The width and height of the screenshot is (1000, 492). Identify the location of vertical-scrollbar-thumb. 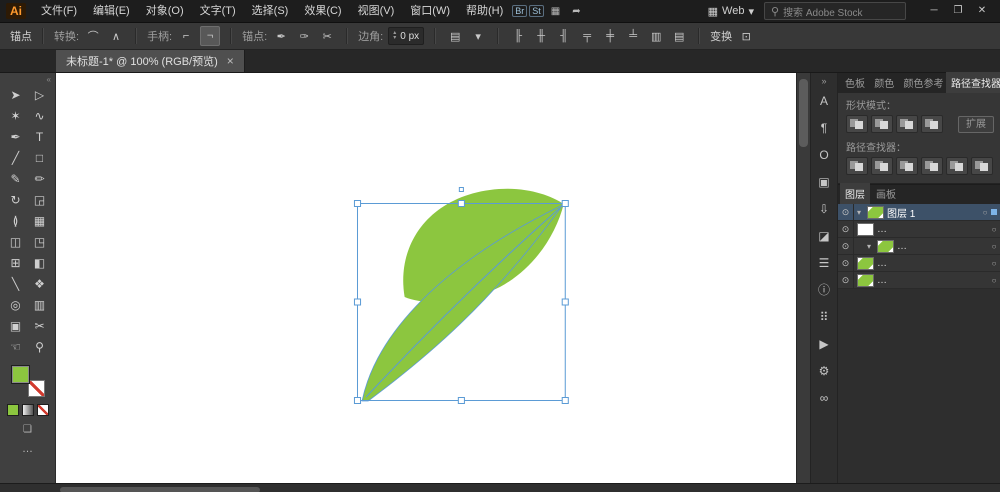
(803, 113).